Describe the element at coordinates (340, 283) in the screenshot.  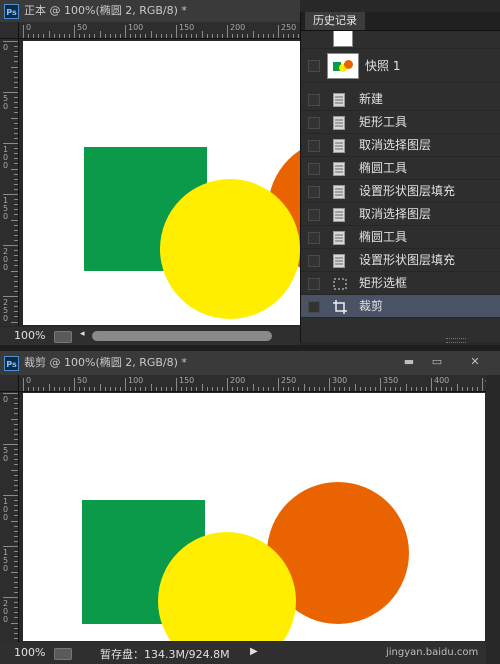
I see `marquee-icon` at that location.